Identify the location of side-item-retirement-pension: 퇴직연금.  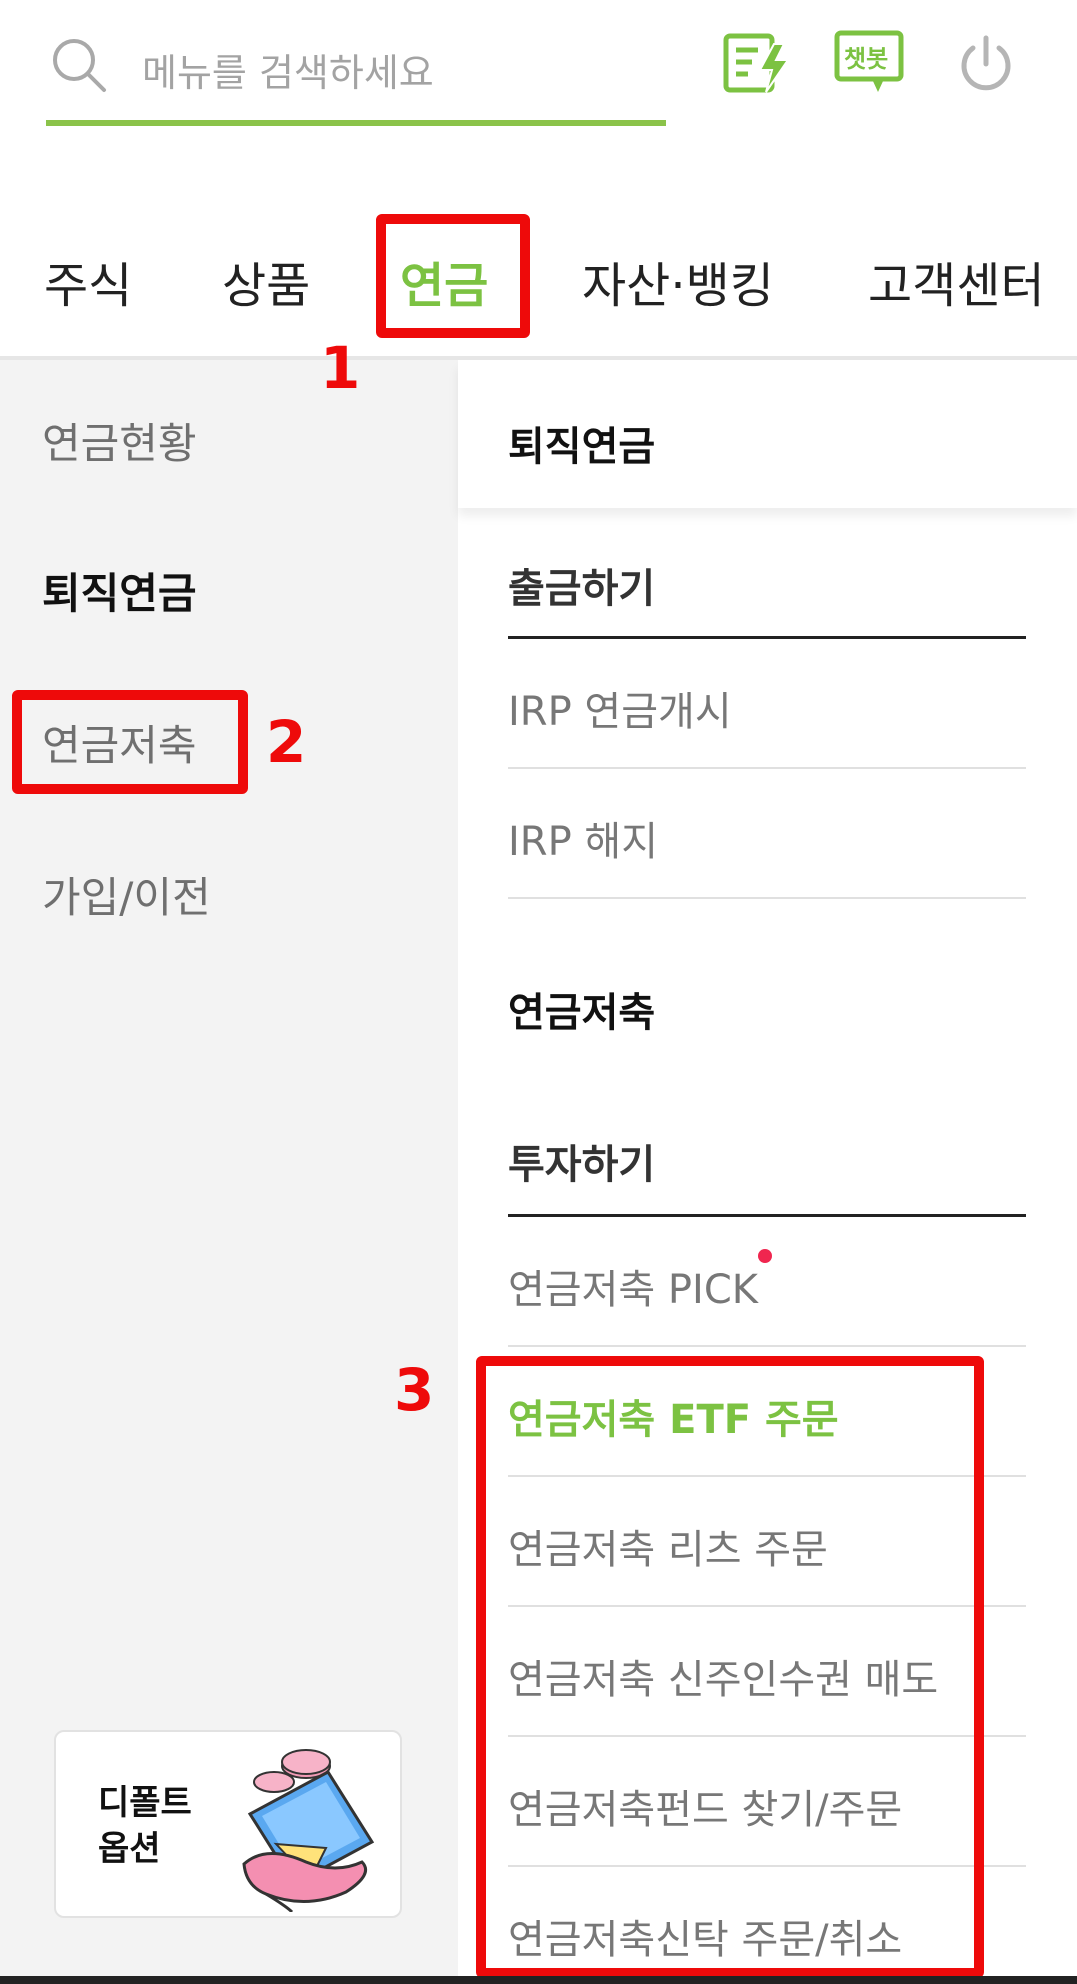
(119, 590).